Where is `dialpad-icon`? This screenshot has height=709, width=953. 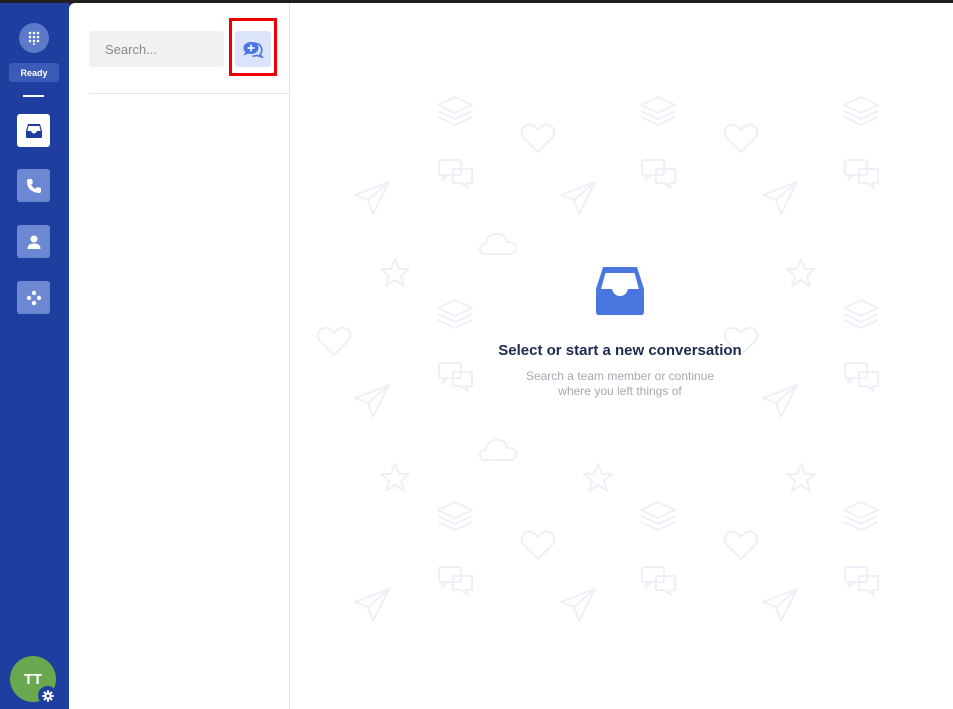
dialpad-icon is located at coordinates (34, 38).